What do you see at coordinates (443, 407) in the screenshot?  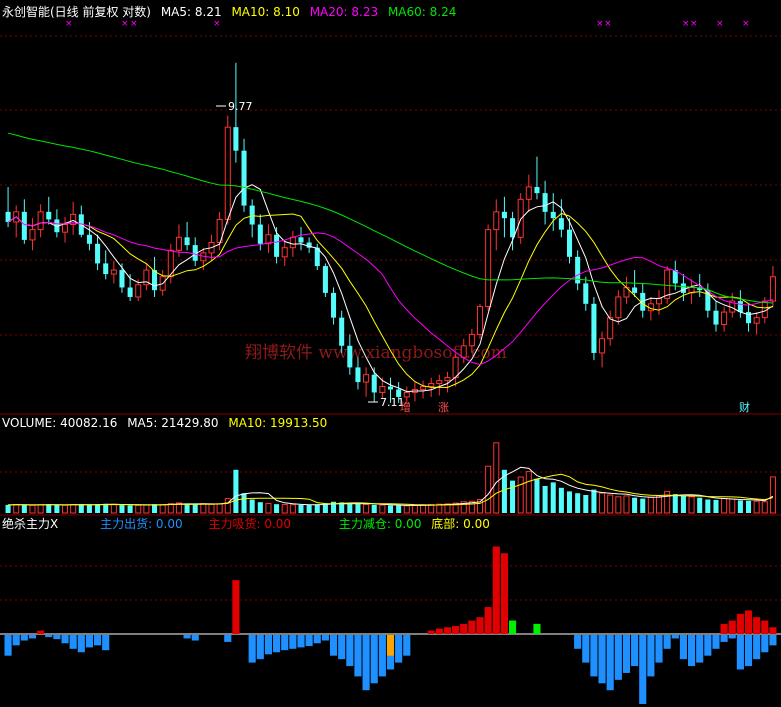 I see `event-marker-zhang: 涨` at bounding box center [443, 407].